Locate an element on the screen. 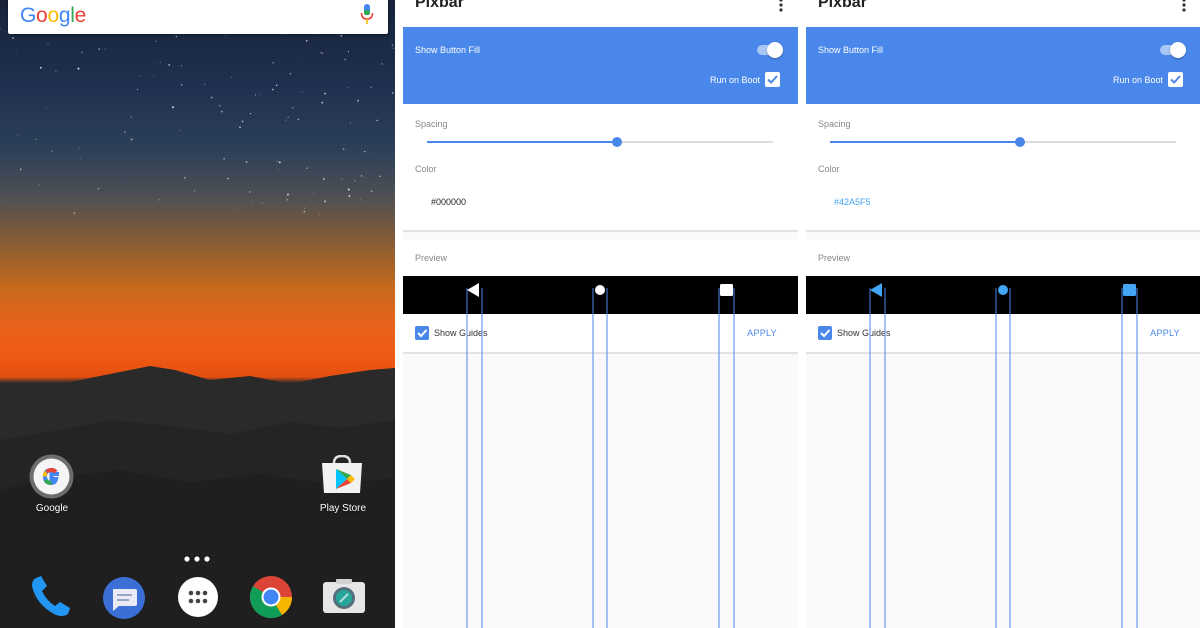  recents-button-icon is located at coordinates (1129, 290).